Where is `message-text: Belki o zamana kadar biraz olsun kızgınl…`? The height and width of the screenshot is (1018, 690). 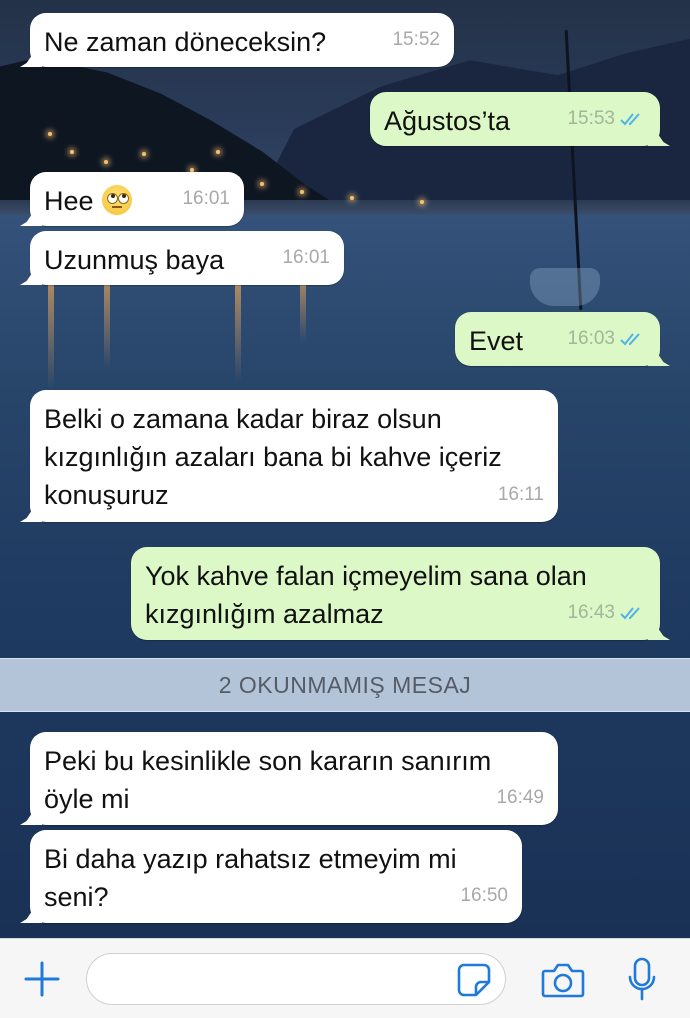
message-text: Belki o zamana kadar biraz olsun kızgınl… is located at coordinates (273, 457).